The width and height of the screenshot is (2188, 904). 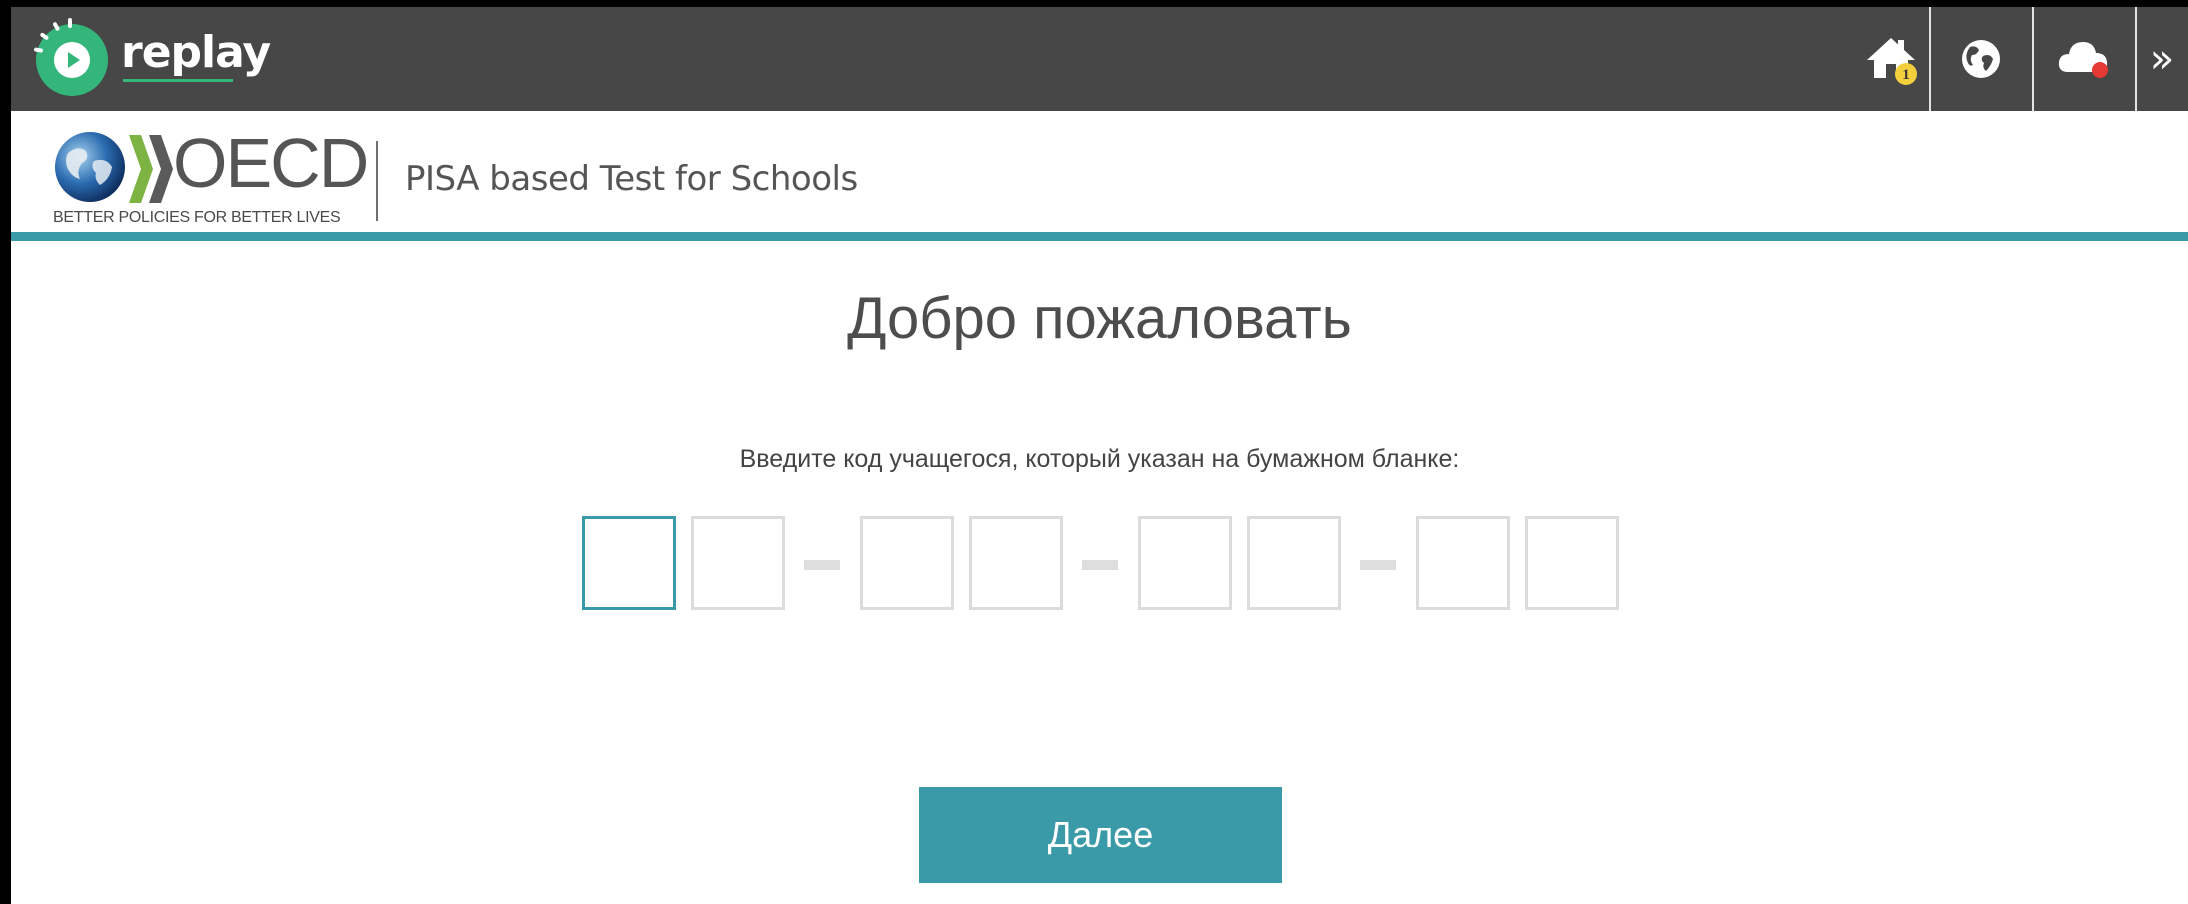 What do you see at coordinates (71, 57) in the screenshot?
I see `replay-logo-icon` at bounding box center [71, 57].